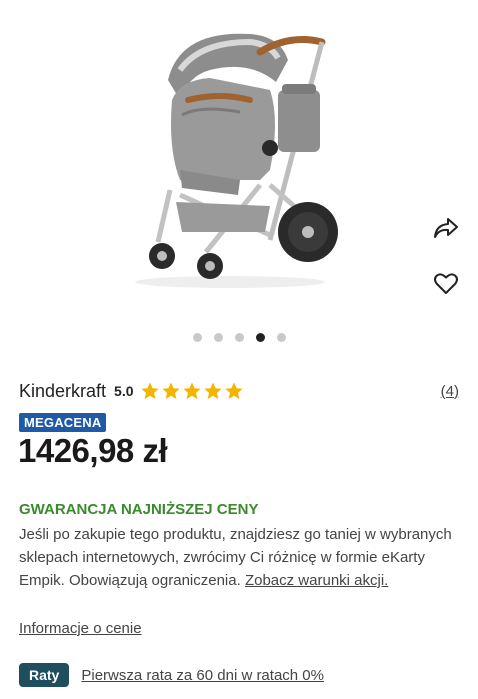 This screenshot has width=478, height=699. Describe the element at coordinates (202, 675) in the screenshot. I see `installments-link: Pierwsza rata za 60 dni w ratach 0%` at that location.